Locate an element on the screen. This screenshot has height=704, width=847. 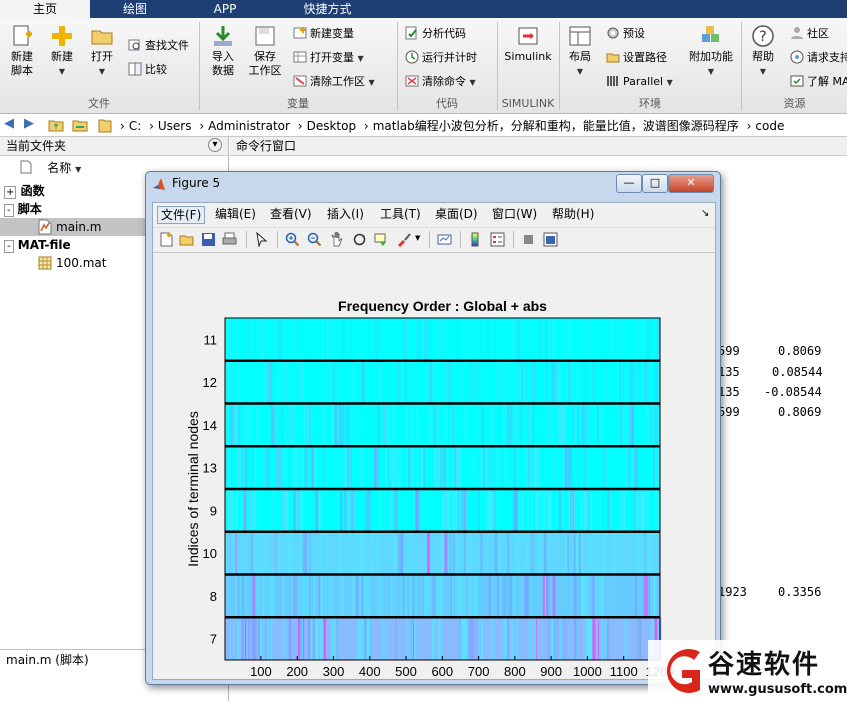
y-tick-label: 14 is located at coordinates (210, 425).